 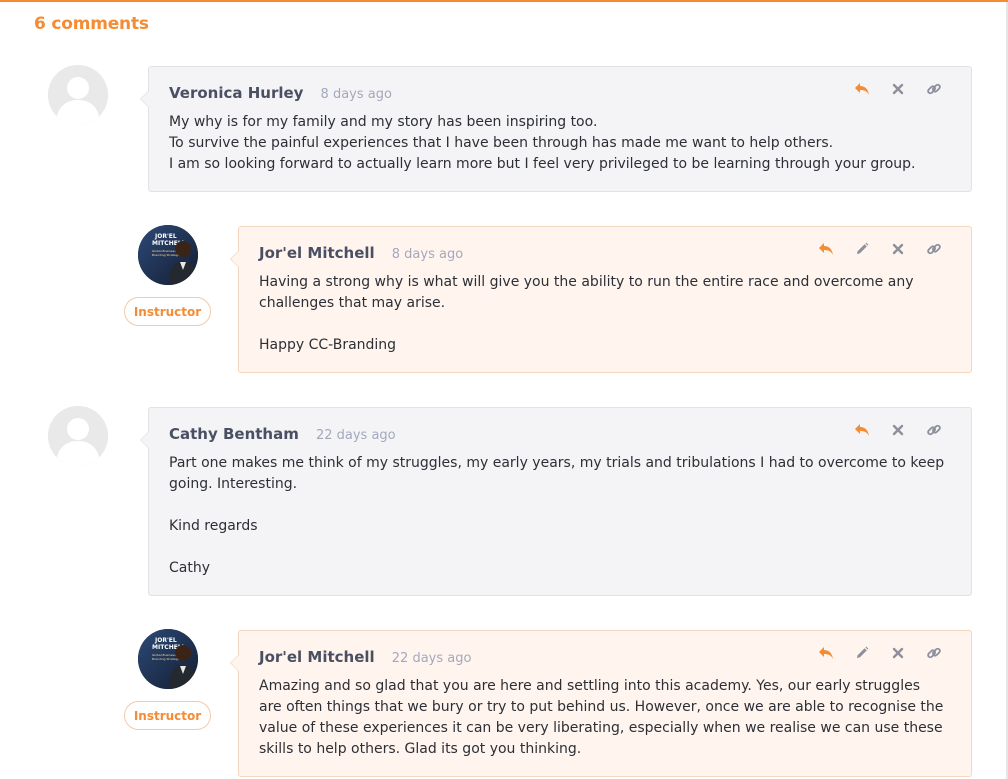 What do you see at coordinates (190, 568) in the screenshot?
I see `comment-paragraph: Cathy` at bounding box center [190, 568].